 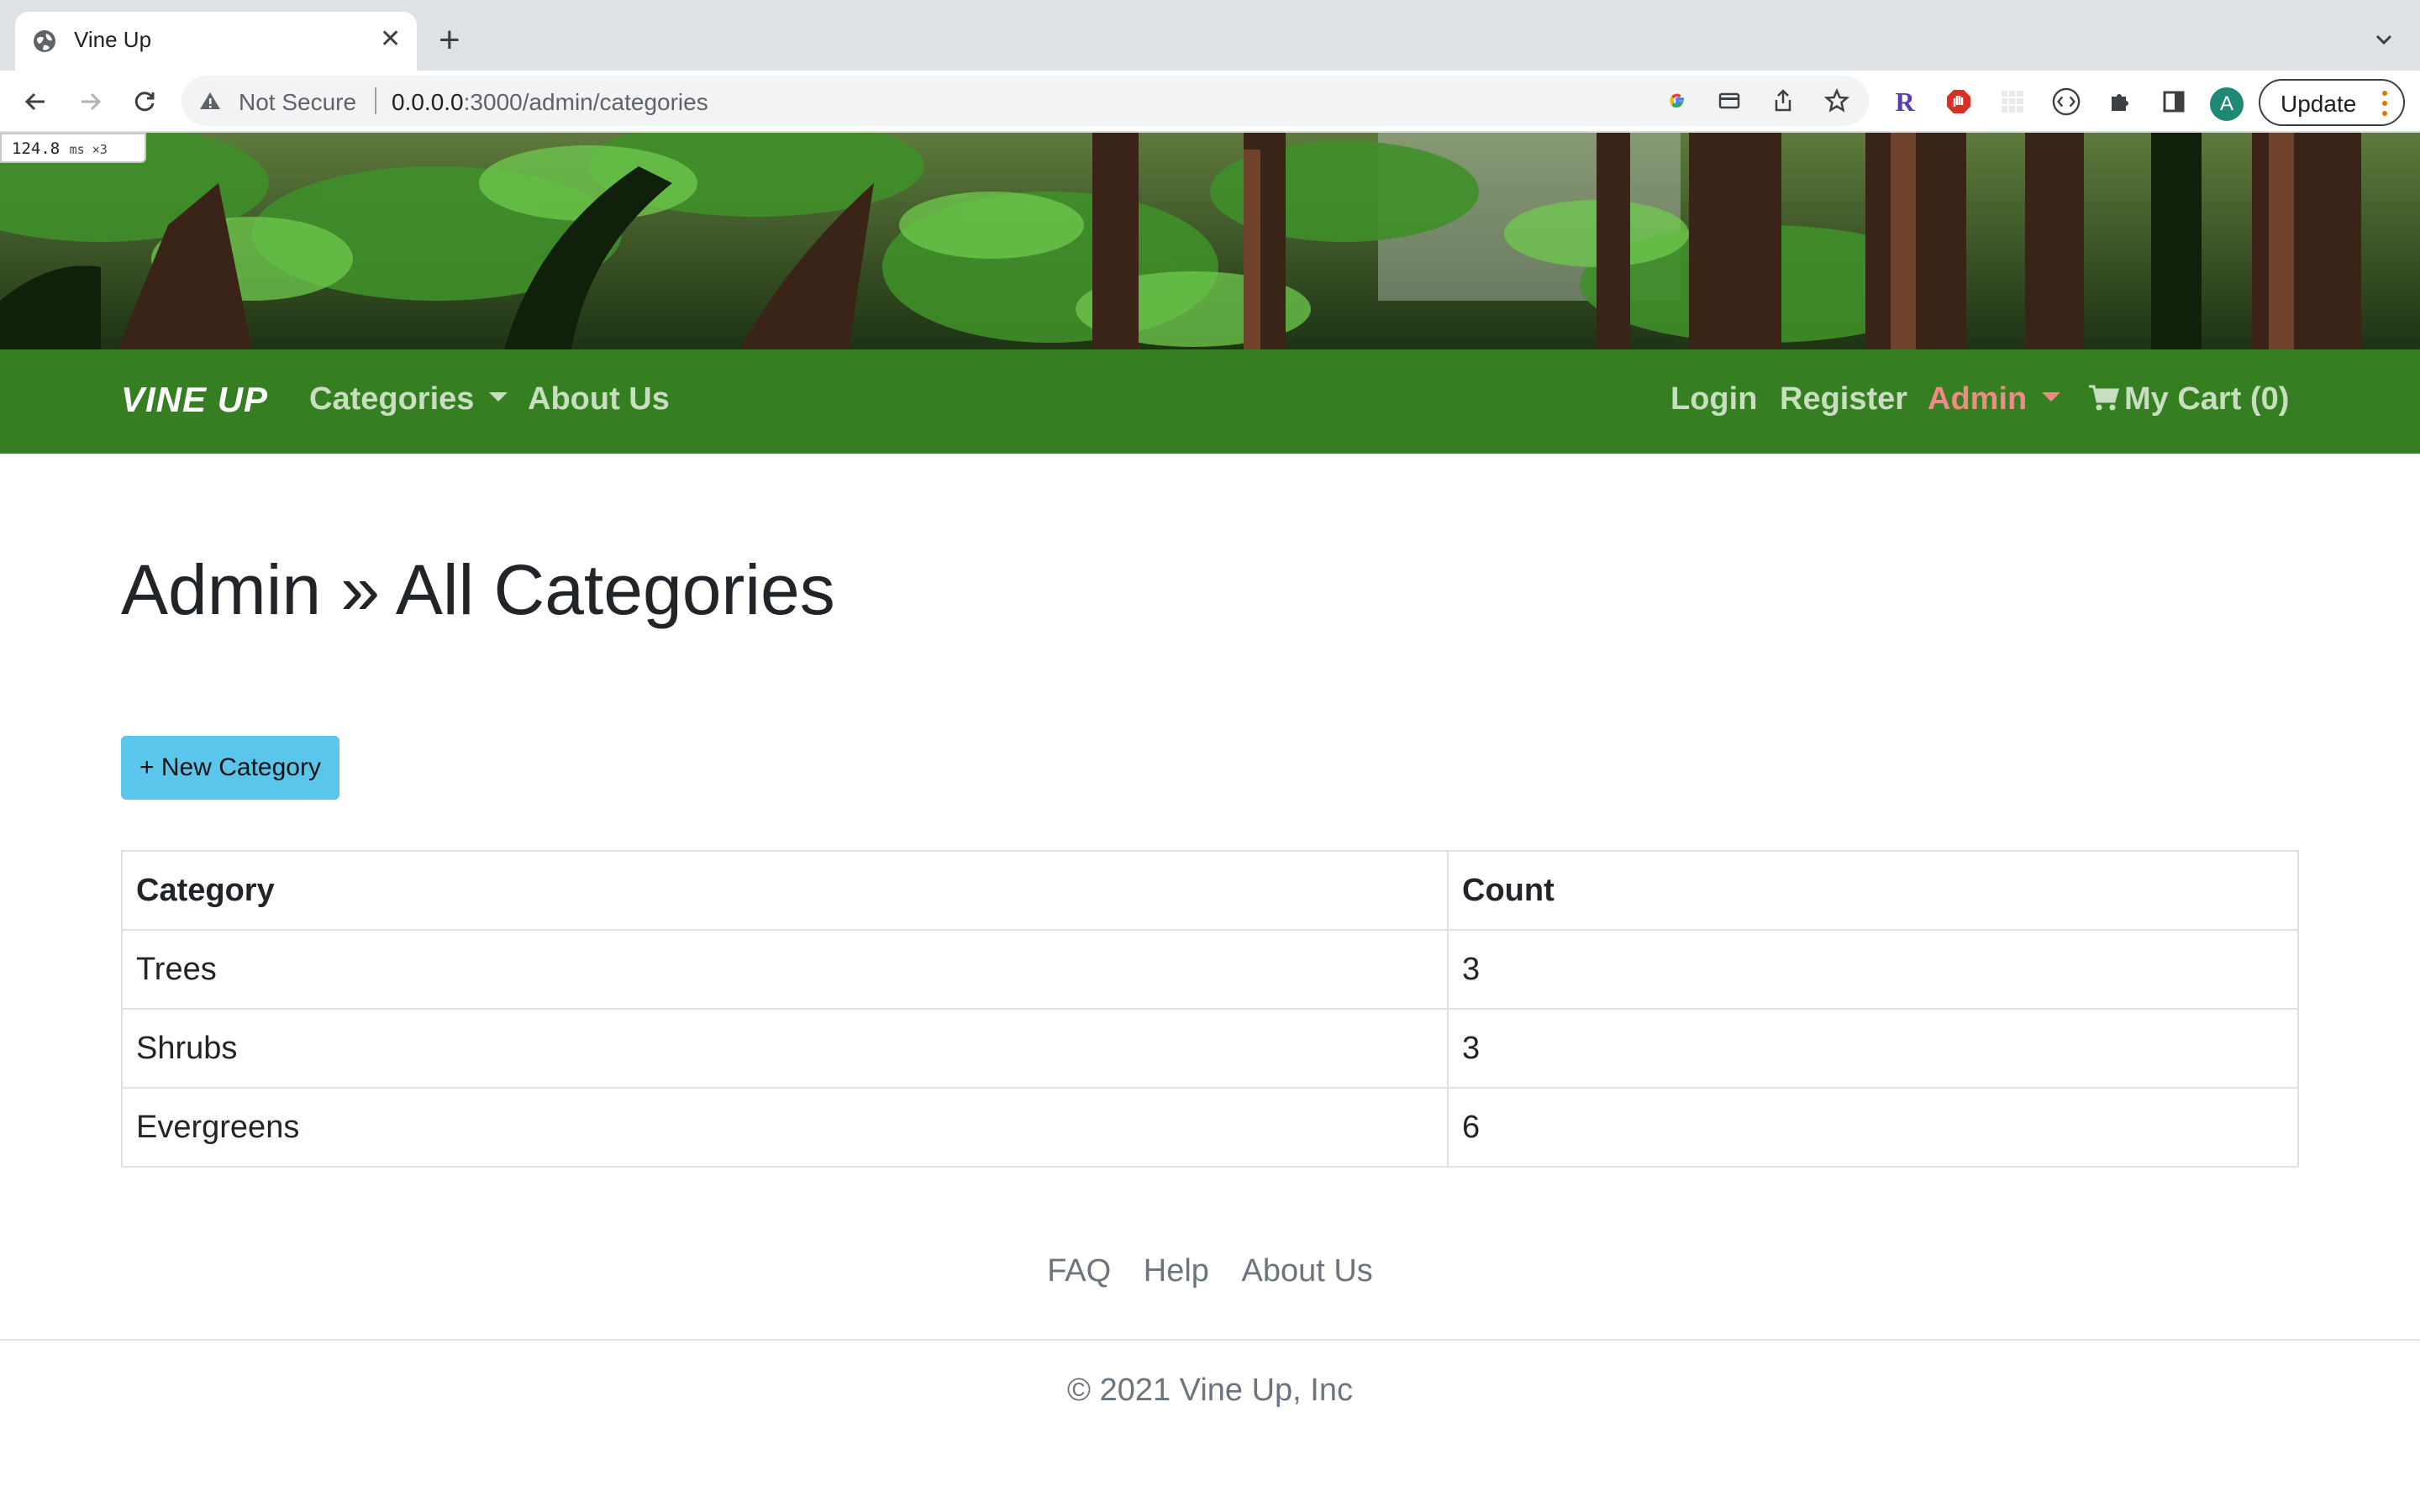 What do you see at coordinates (1210, 35) in the screenshot?
I see `browser-tabstrip: Vine Up ✕ +` at bounding box center [1210, 35].